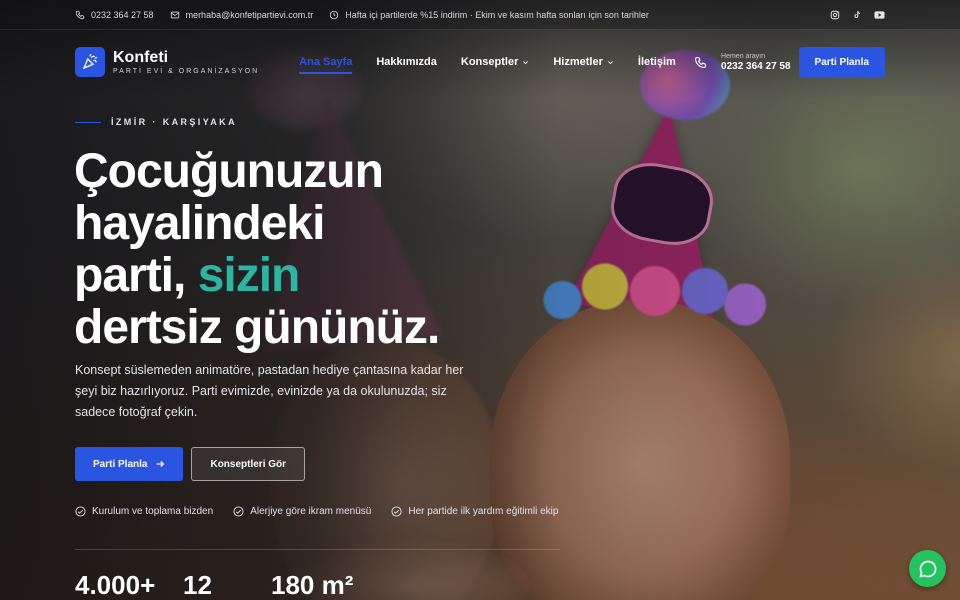 Image resolution: width=960 pixels, height=600 pixels. I want to click on nav-item-services: Hizmetler, so click(583, 62).